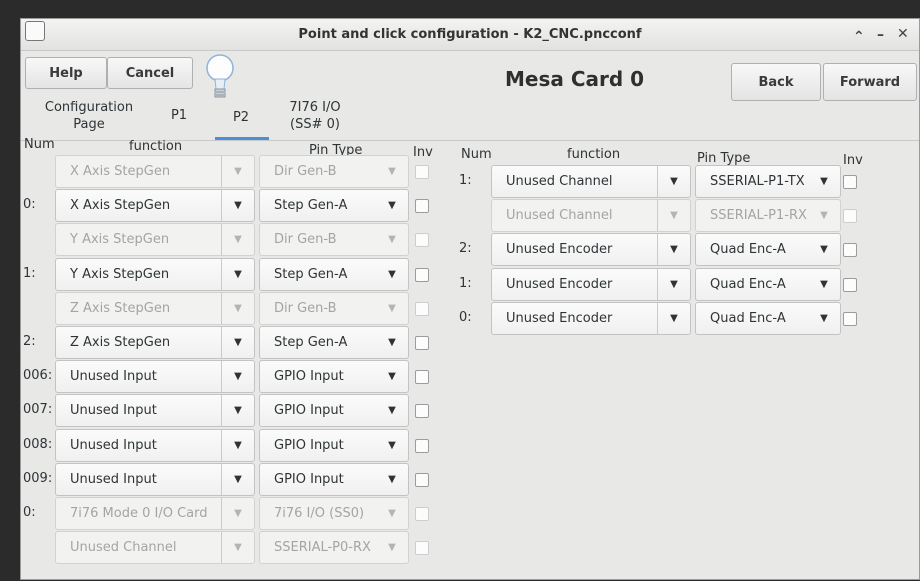  I want to click on maximize-icon: ⌃, so click(859, 37).